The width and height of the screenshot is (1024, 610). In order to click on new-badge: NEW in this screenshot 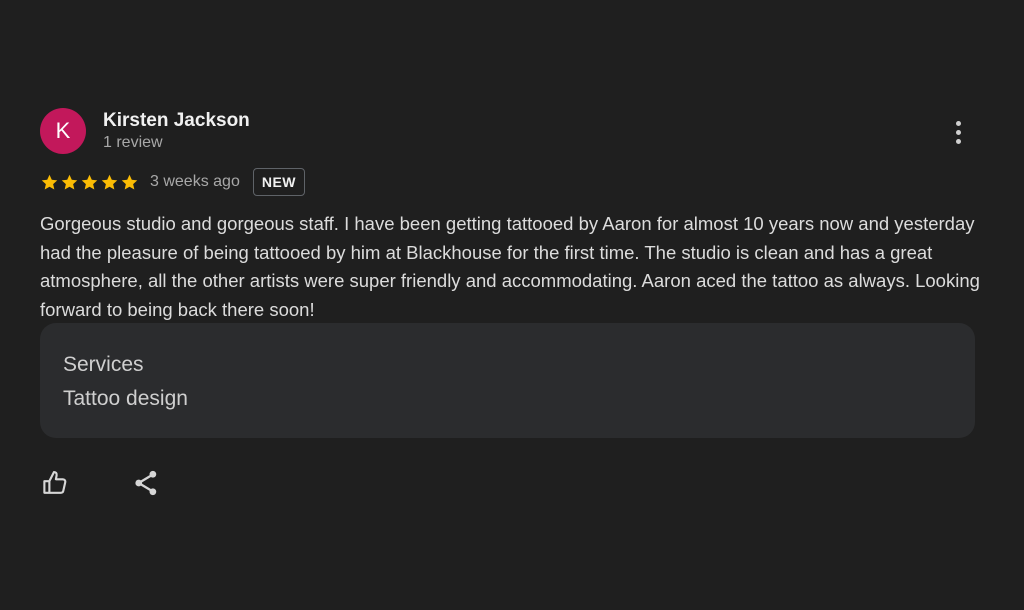, I will do `click(279, 182)`.